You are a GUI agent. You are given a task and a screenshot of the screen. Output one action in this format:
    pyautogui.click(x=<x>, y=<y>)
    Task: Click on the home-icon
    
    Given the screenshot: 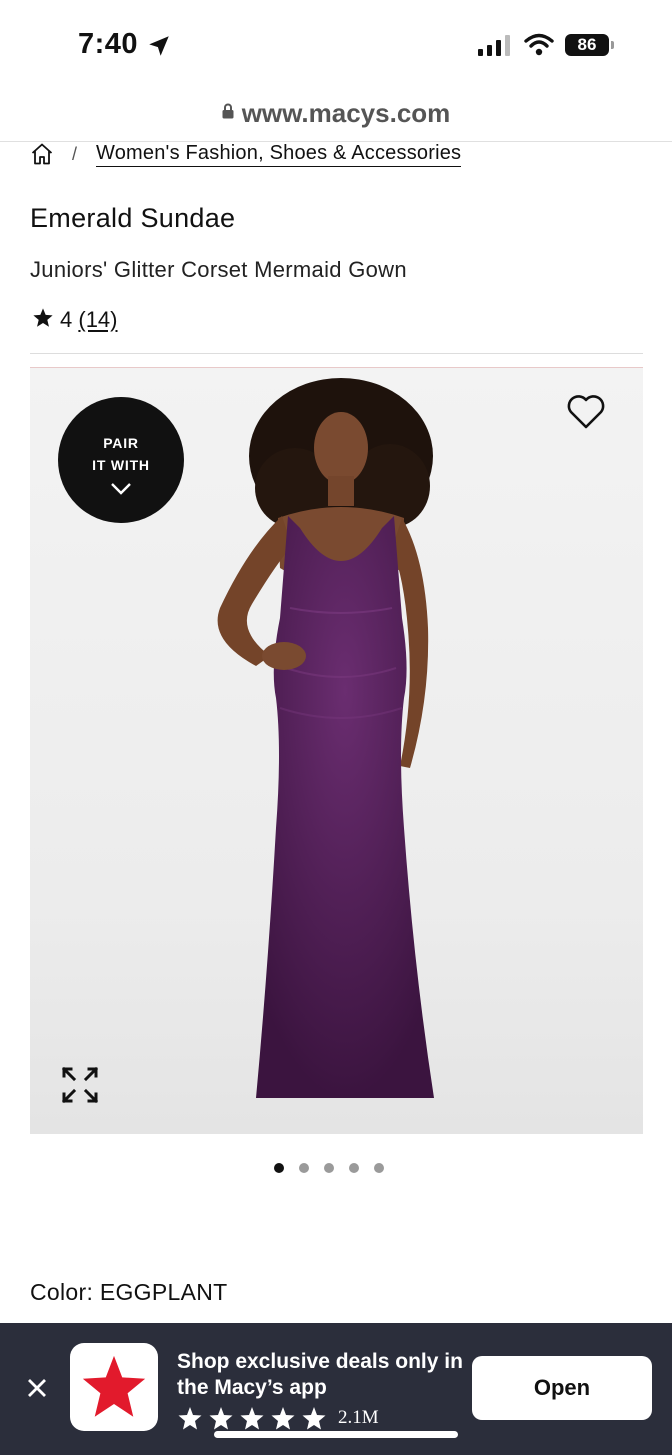 What is the action you would take?
    pyautogui.click(x=42, y=154)
    